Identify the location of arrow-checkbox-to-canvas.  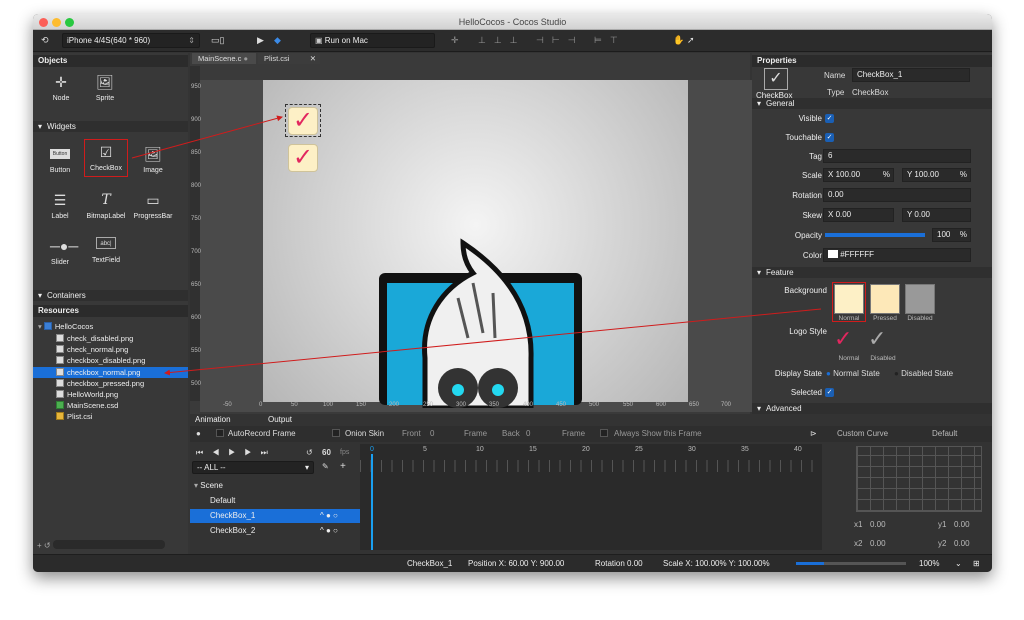
(207, 137).